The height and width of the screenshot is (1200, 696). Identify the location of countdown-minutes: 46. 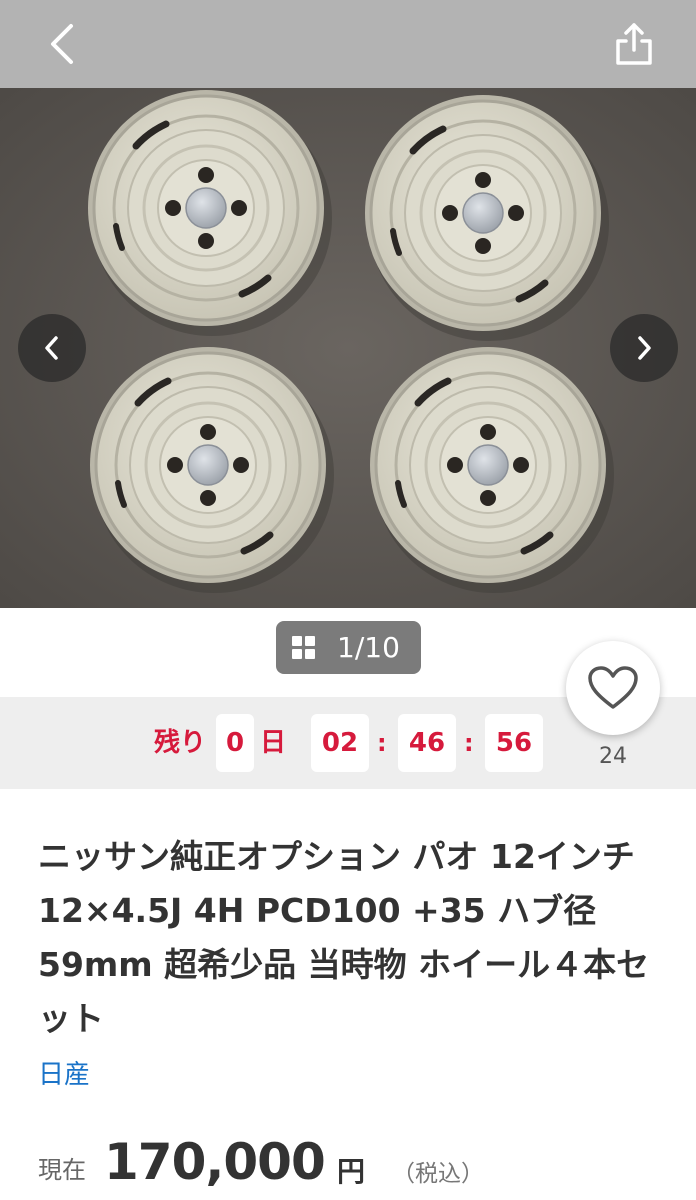
(427, 743).